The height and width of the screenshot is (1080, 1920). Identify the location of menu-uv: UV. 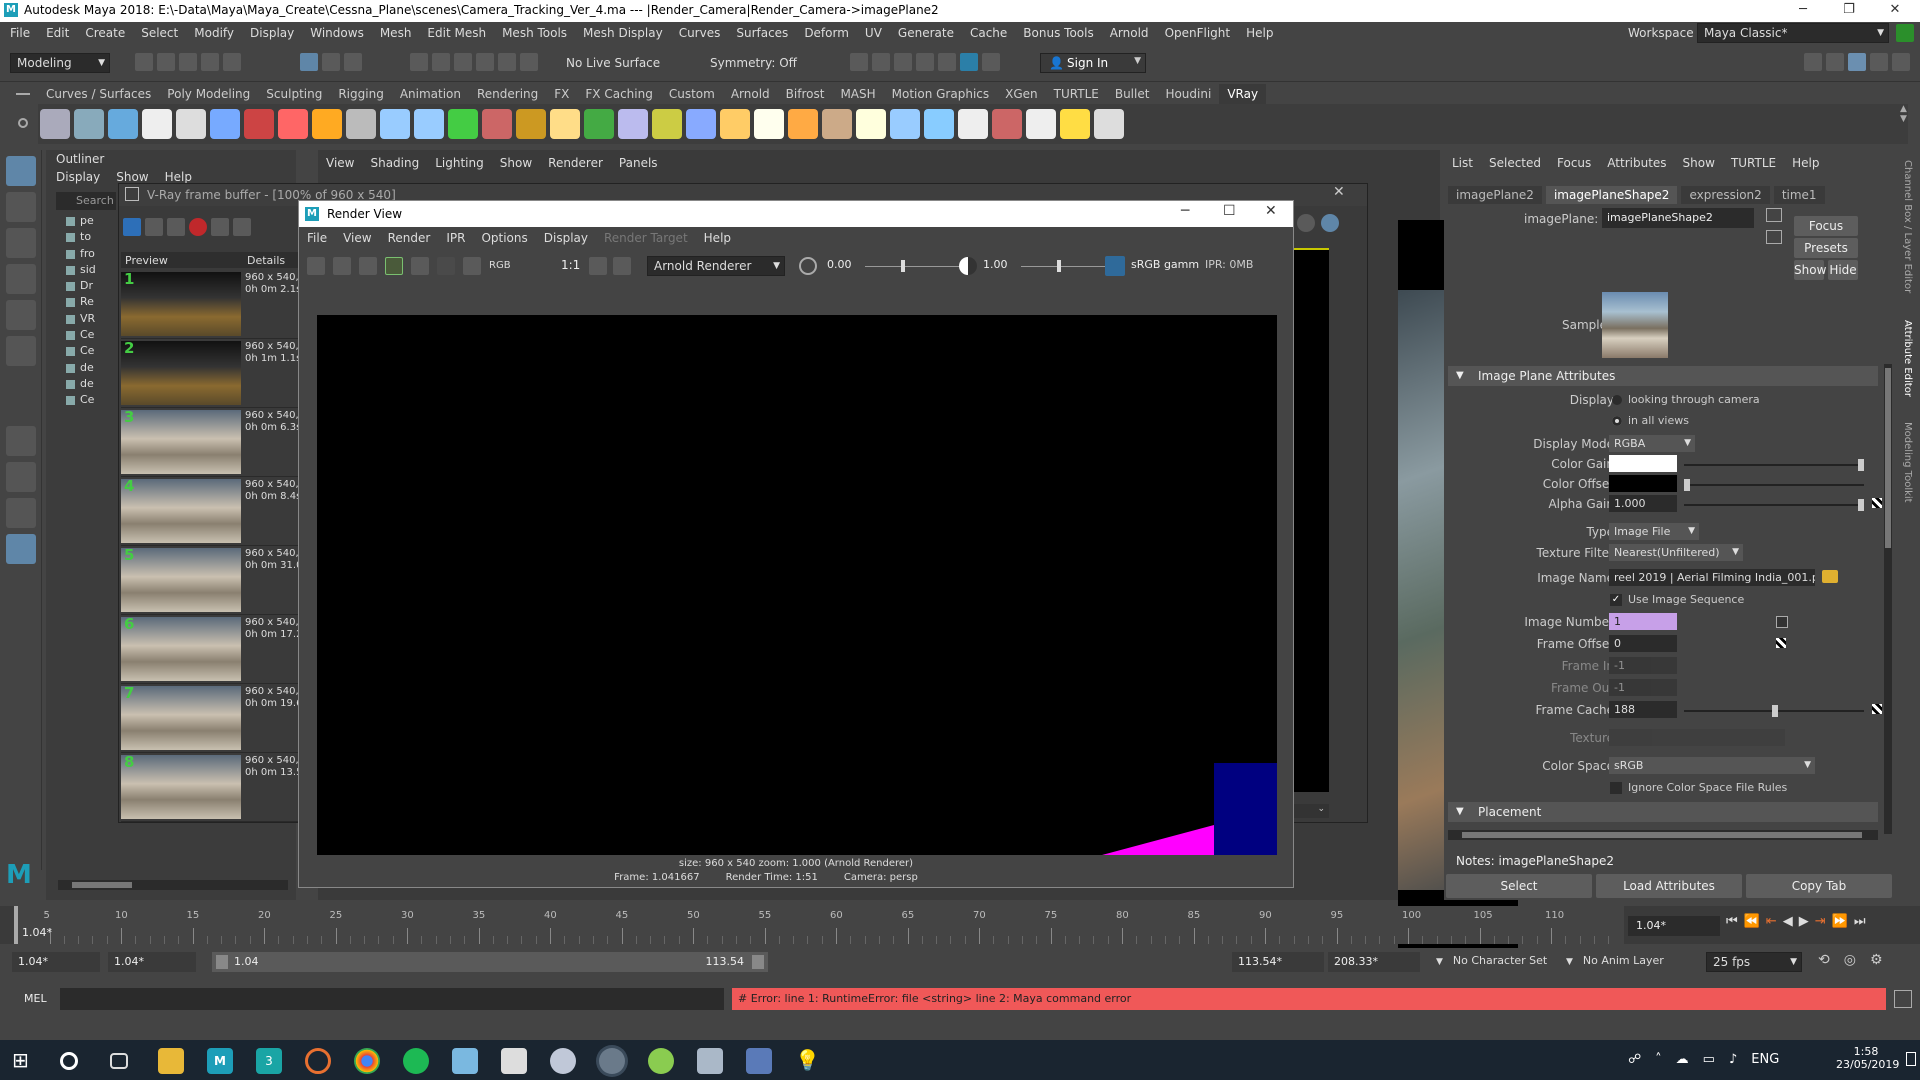
(873, 33).